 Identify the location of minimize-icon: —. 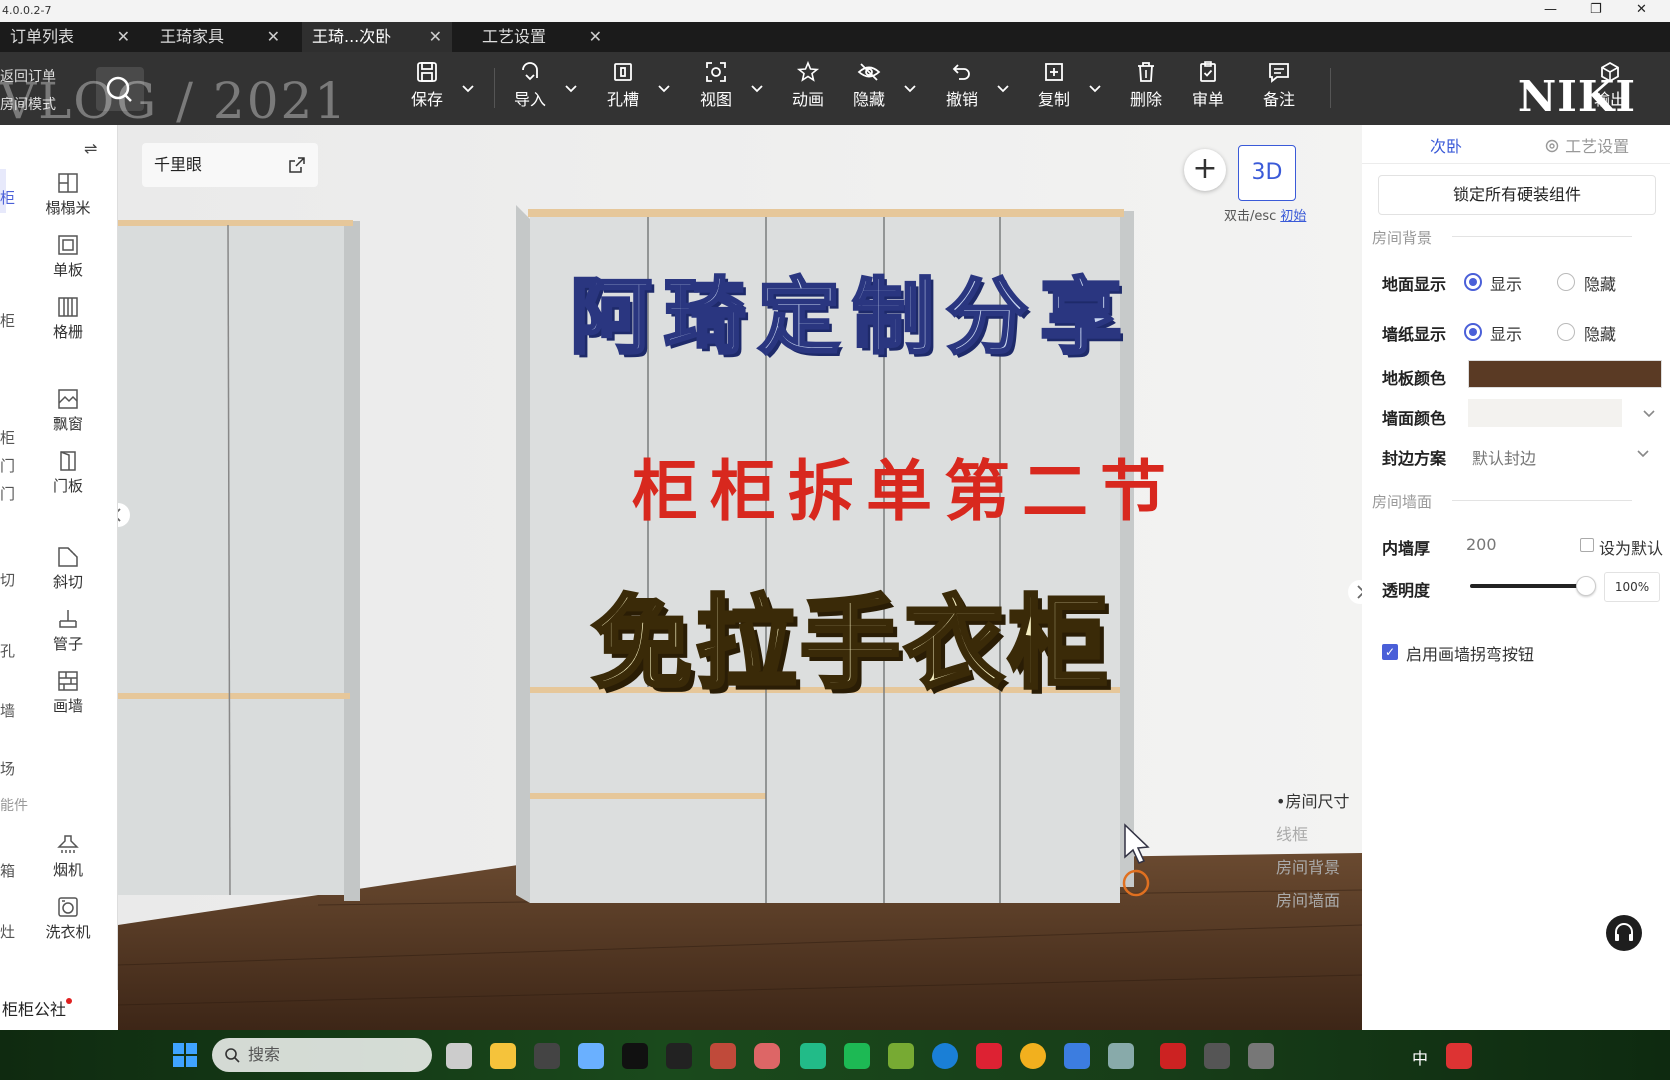
(1550, 9).